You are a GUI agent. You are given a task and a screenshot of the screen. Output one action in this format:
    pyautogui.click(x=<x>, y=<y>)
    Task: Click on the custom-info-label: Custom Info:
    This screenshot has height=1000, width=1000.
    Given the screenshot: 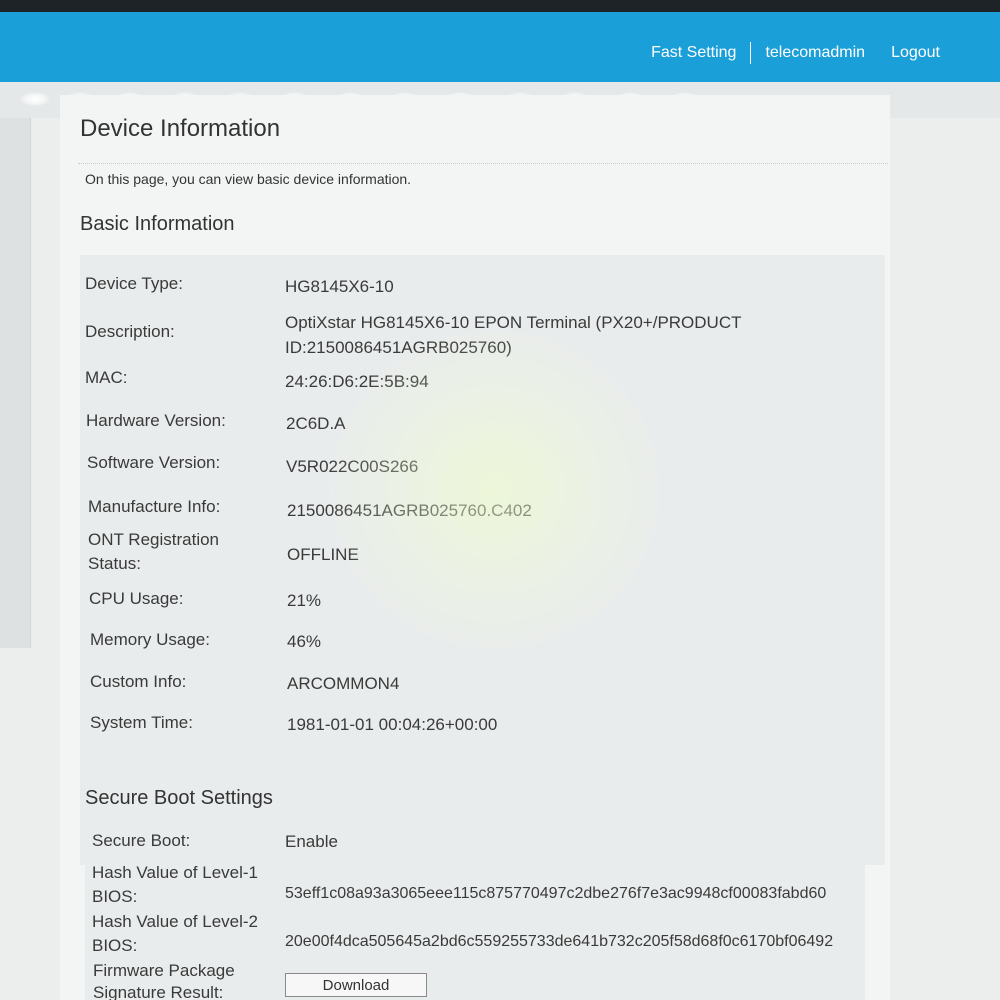 What is the action you would take?
    pyautogui.click(x=138, y=681)
    